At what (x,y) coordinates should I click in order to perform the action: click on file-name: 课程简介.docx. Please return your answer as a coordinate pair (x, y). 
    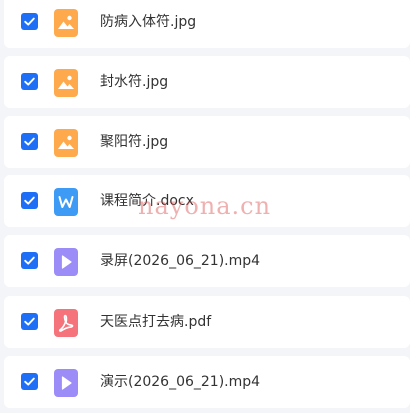
    Looking at the image, I should click on (147, 201).